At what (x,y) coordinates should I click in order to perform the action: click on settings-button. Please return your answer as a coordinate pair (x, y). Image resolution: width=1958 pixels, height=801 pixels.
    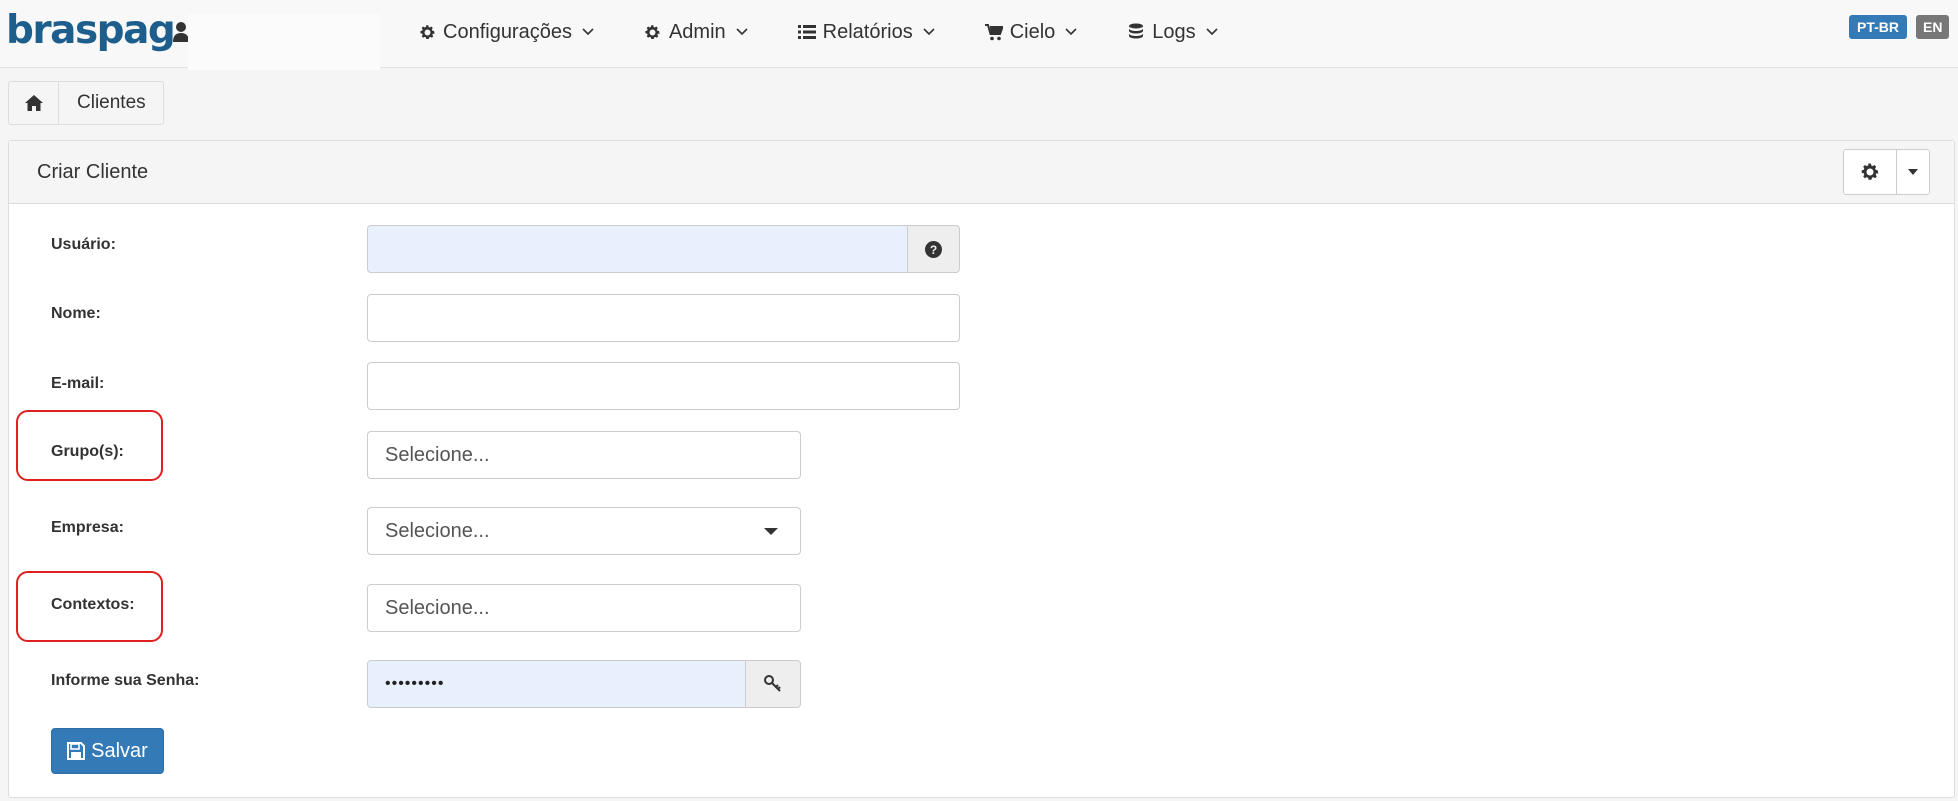
    Looking at the image, I should click on (1870, 172).